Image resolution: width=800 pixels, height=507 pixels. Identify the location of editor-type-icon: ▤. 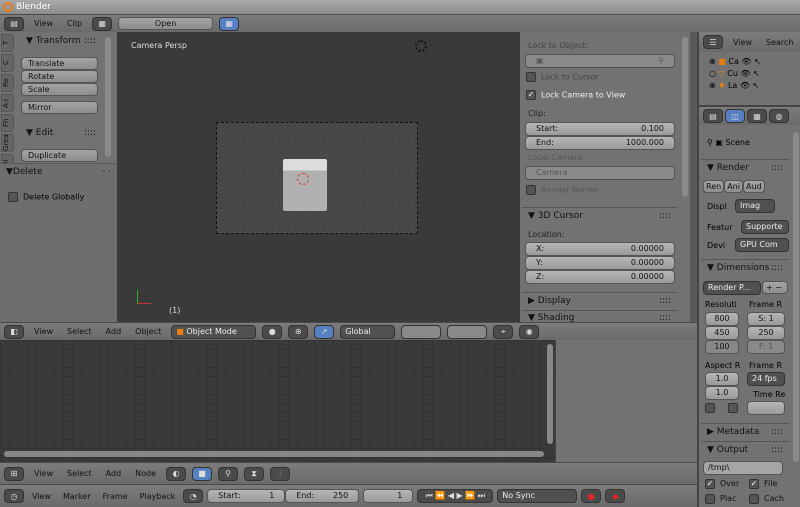
(14, 23).